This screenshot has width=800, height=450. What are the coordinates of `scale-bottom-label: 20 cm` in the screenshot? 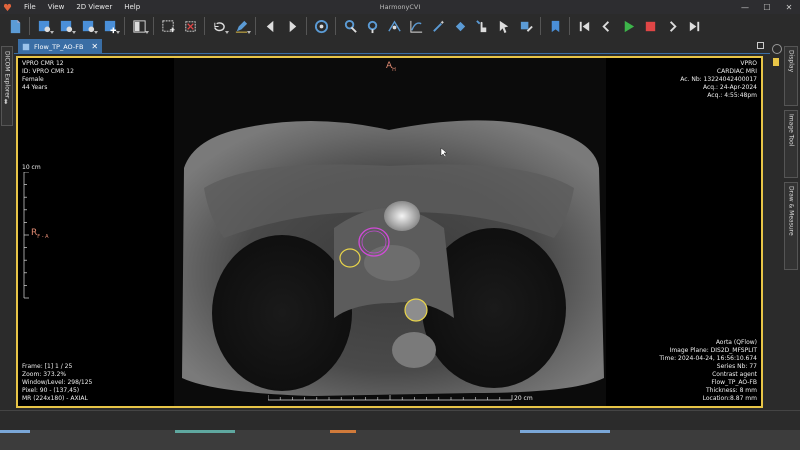 It's located at (523, 398).